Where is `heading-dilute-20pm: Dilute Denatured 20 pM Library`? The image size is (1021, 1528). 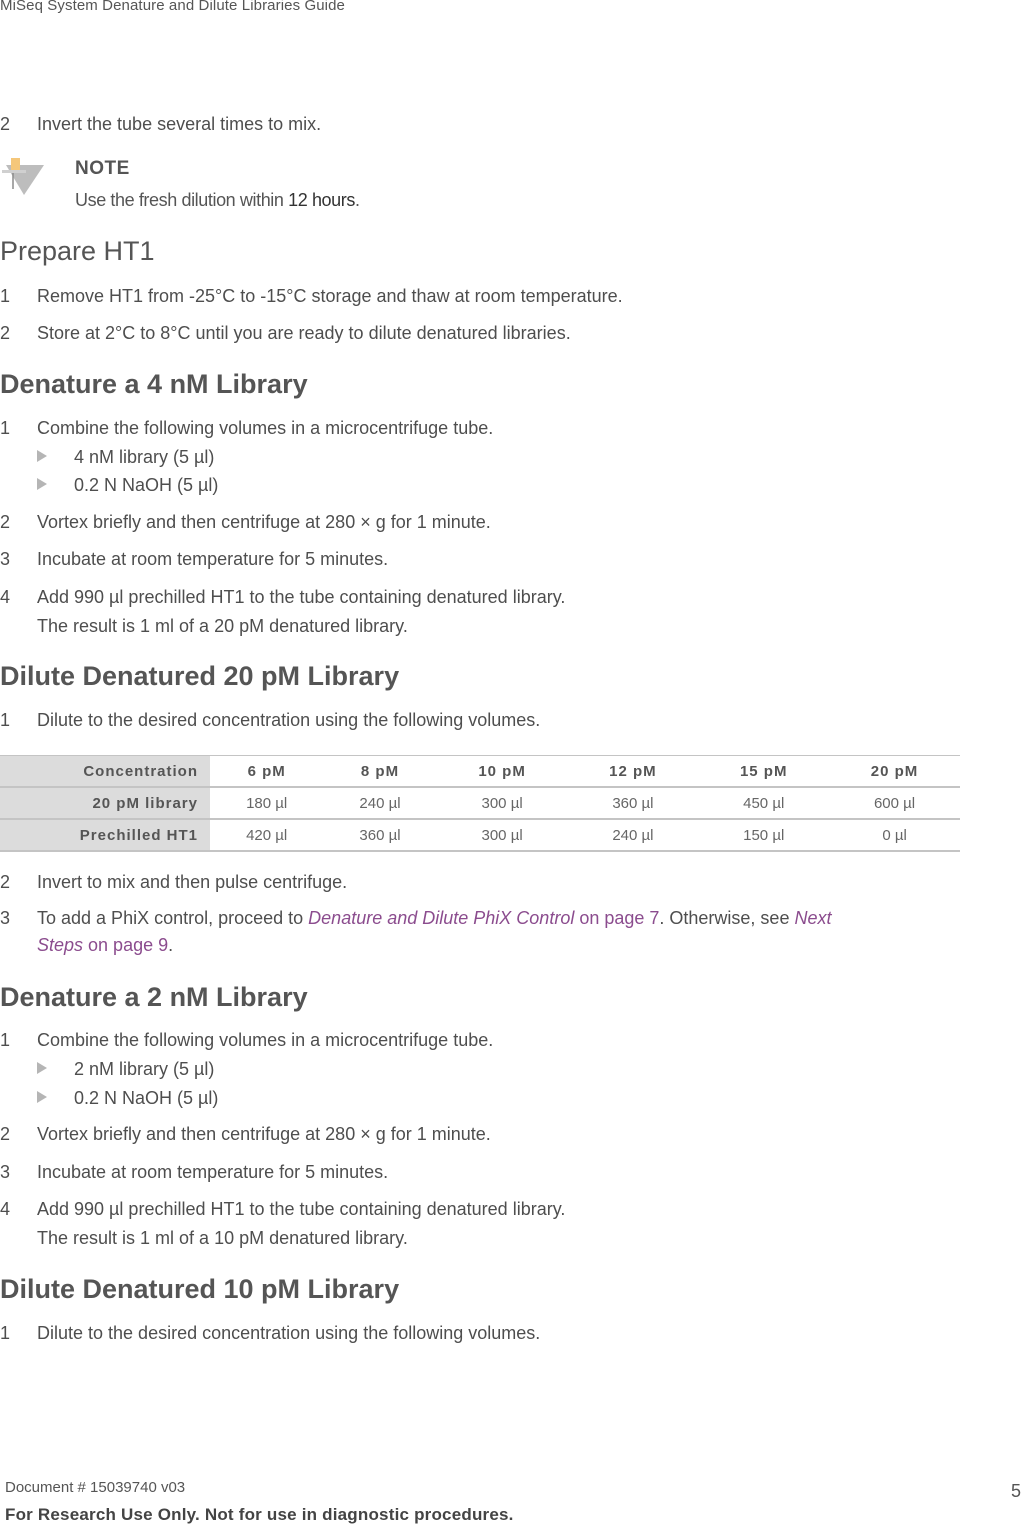 heading-dilute-20pm: Dilute Denatured 20 pM Library is located at coordinates (200, 676).